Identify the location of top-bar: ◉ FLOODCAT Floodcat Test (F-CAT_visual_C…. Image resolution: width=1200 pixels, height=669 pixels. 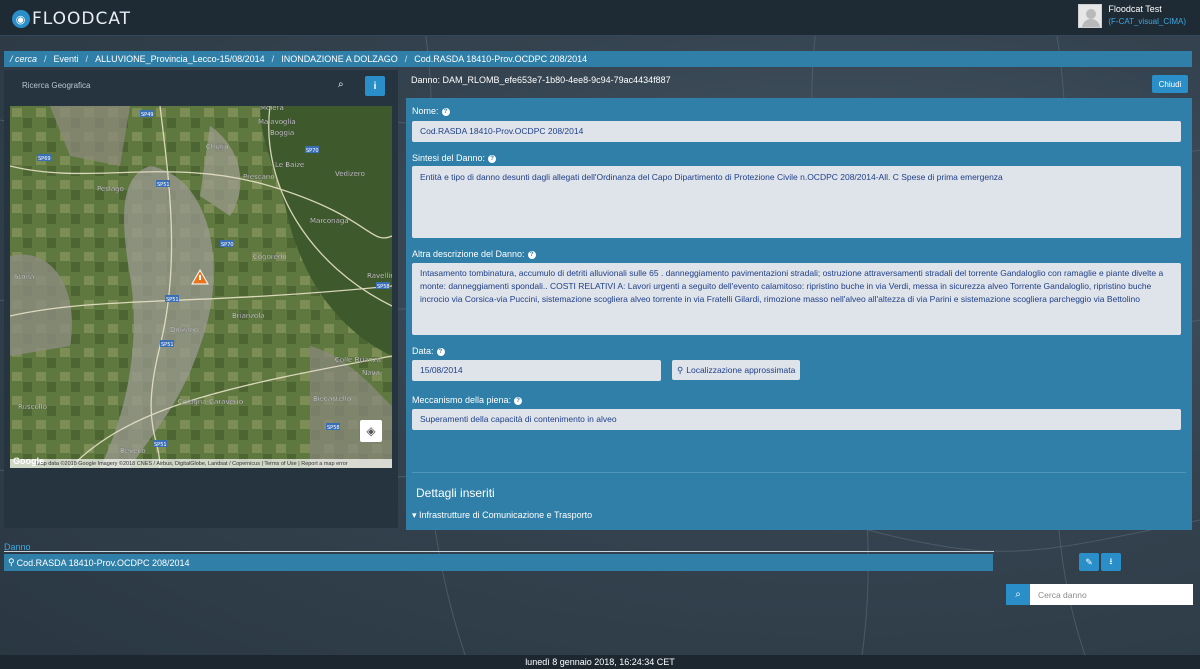
(600, 18).